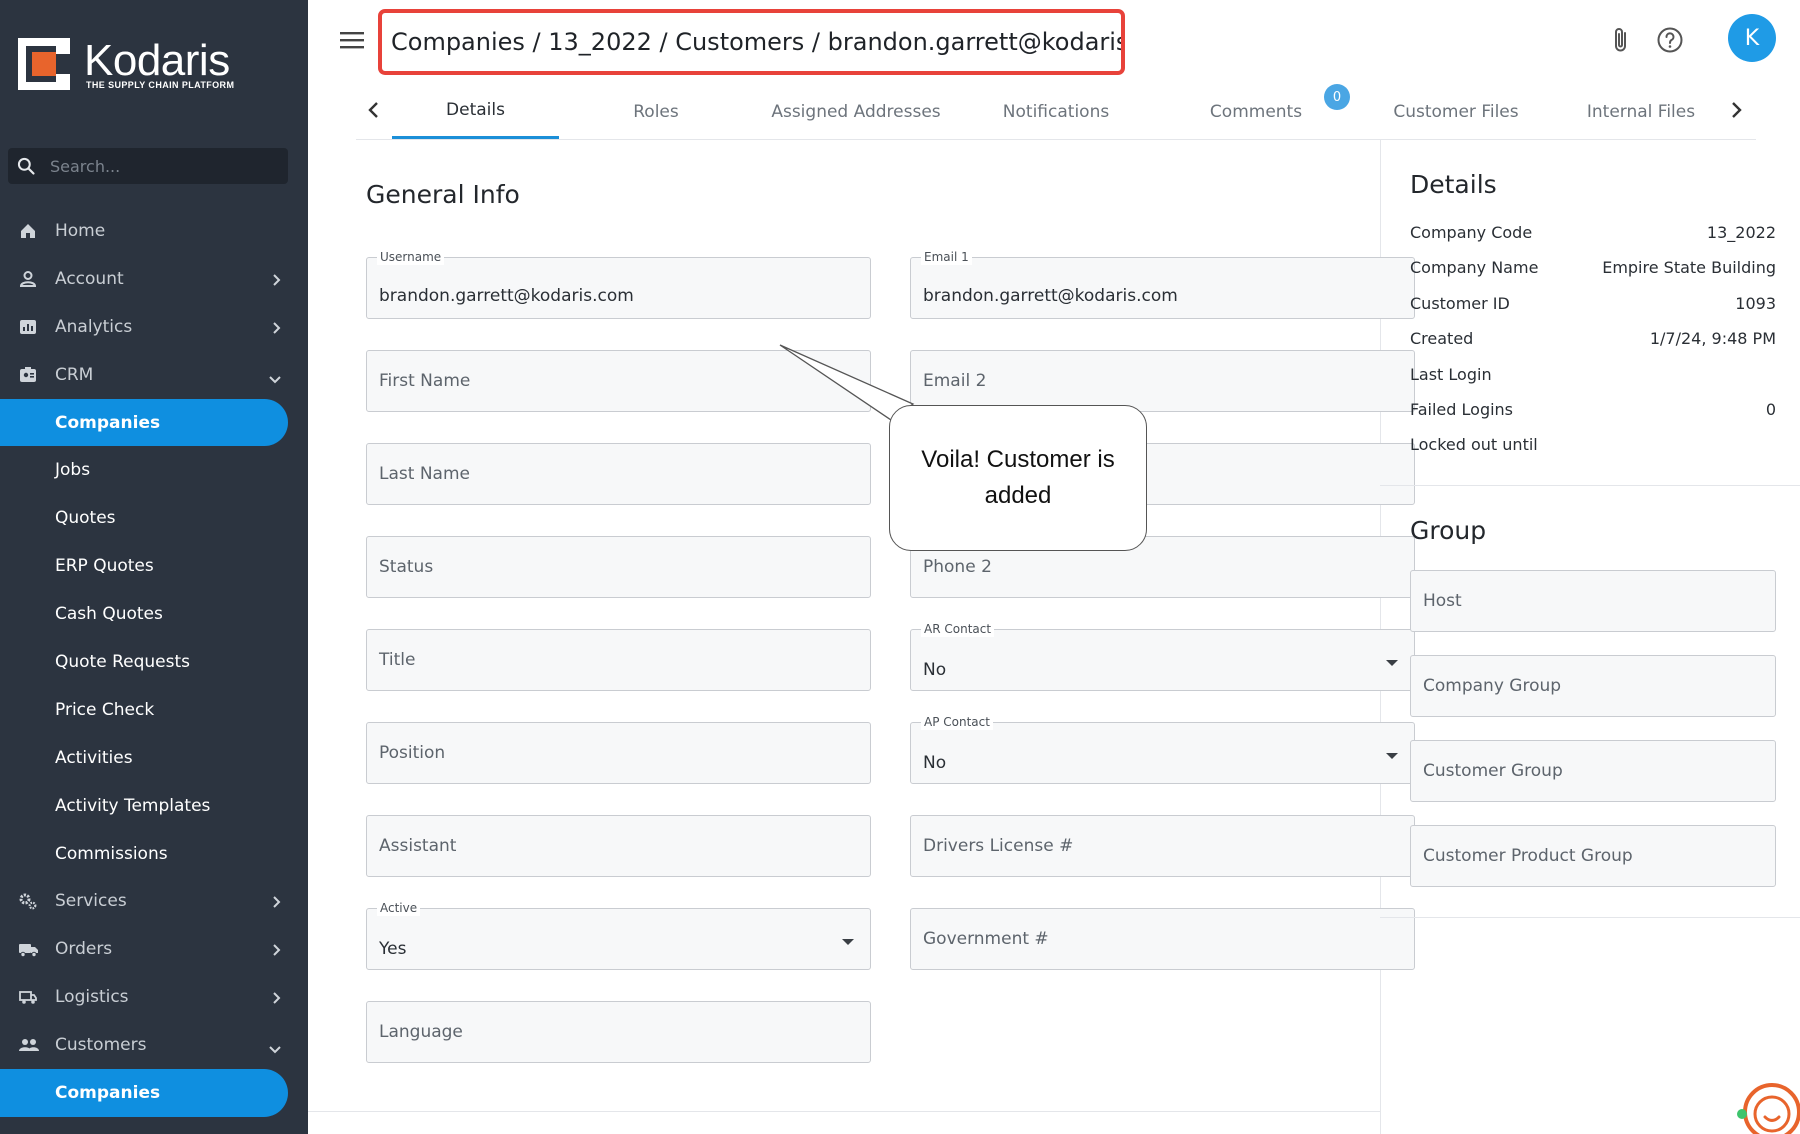 The image size is (1800, 1134). I want to click on ar-contact-field: AR Contact No, so click(1162, 656).